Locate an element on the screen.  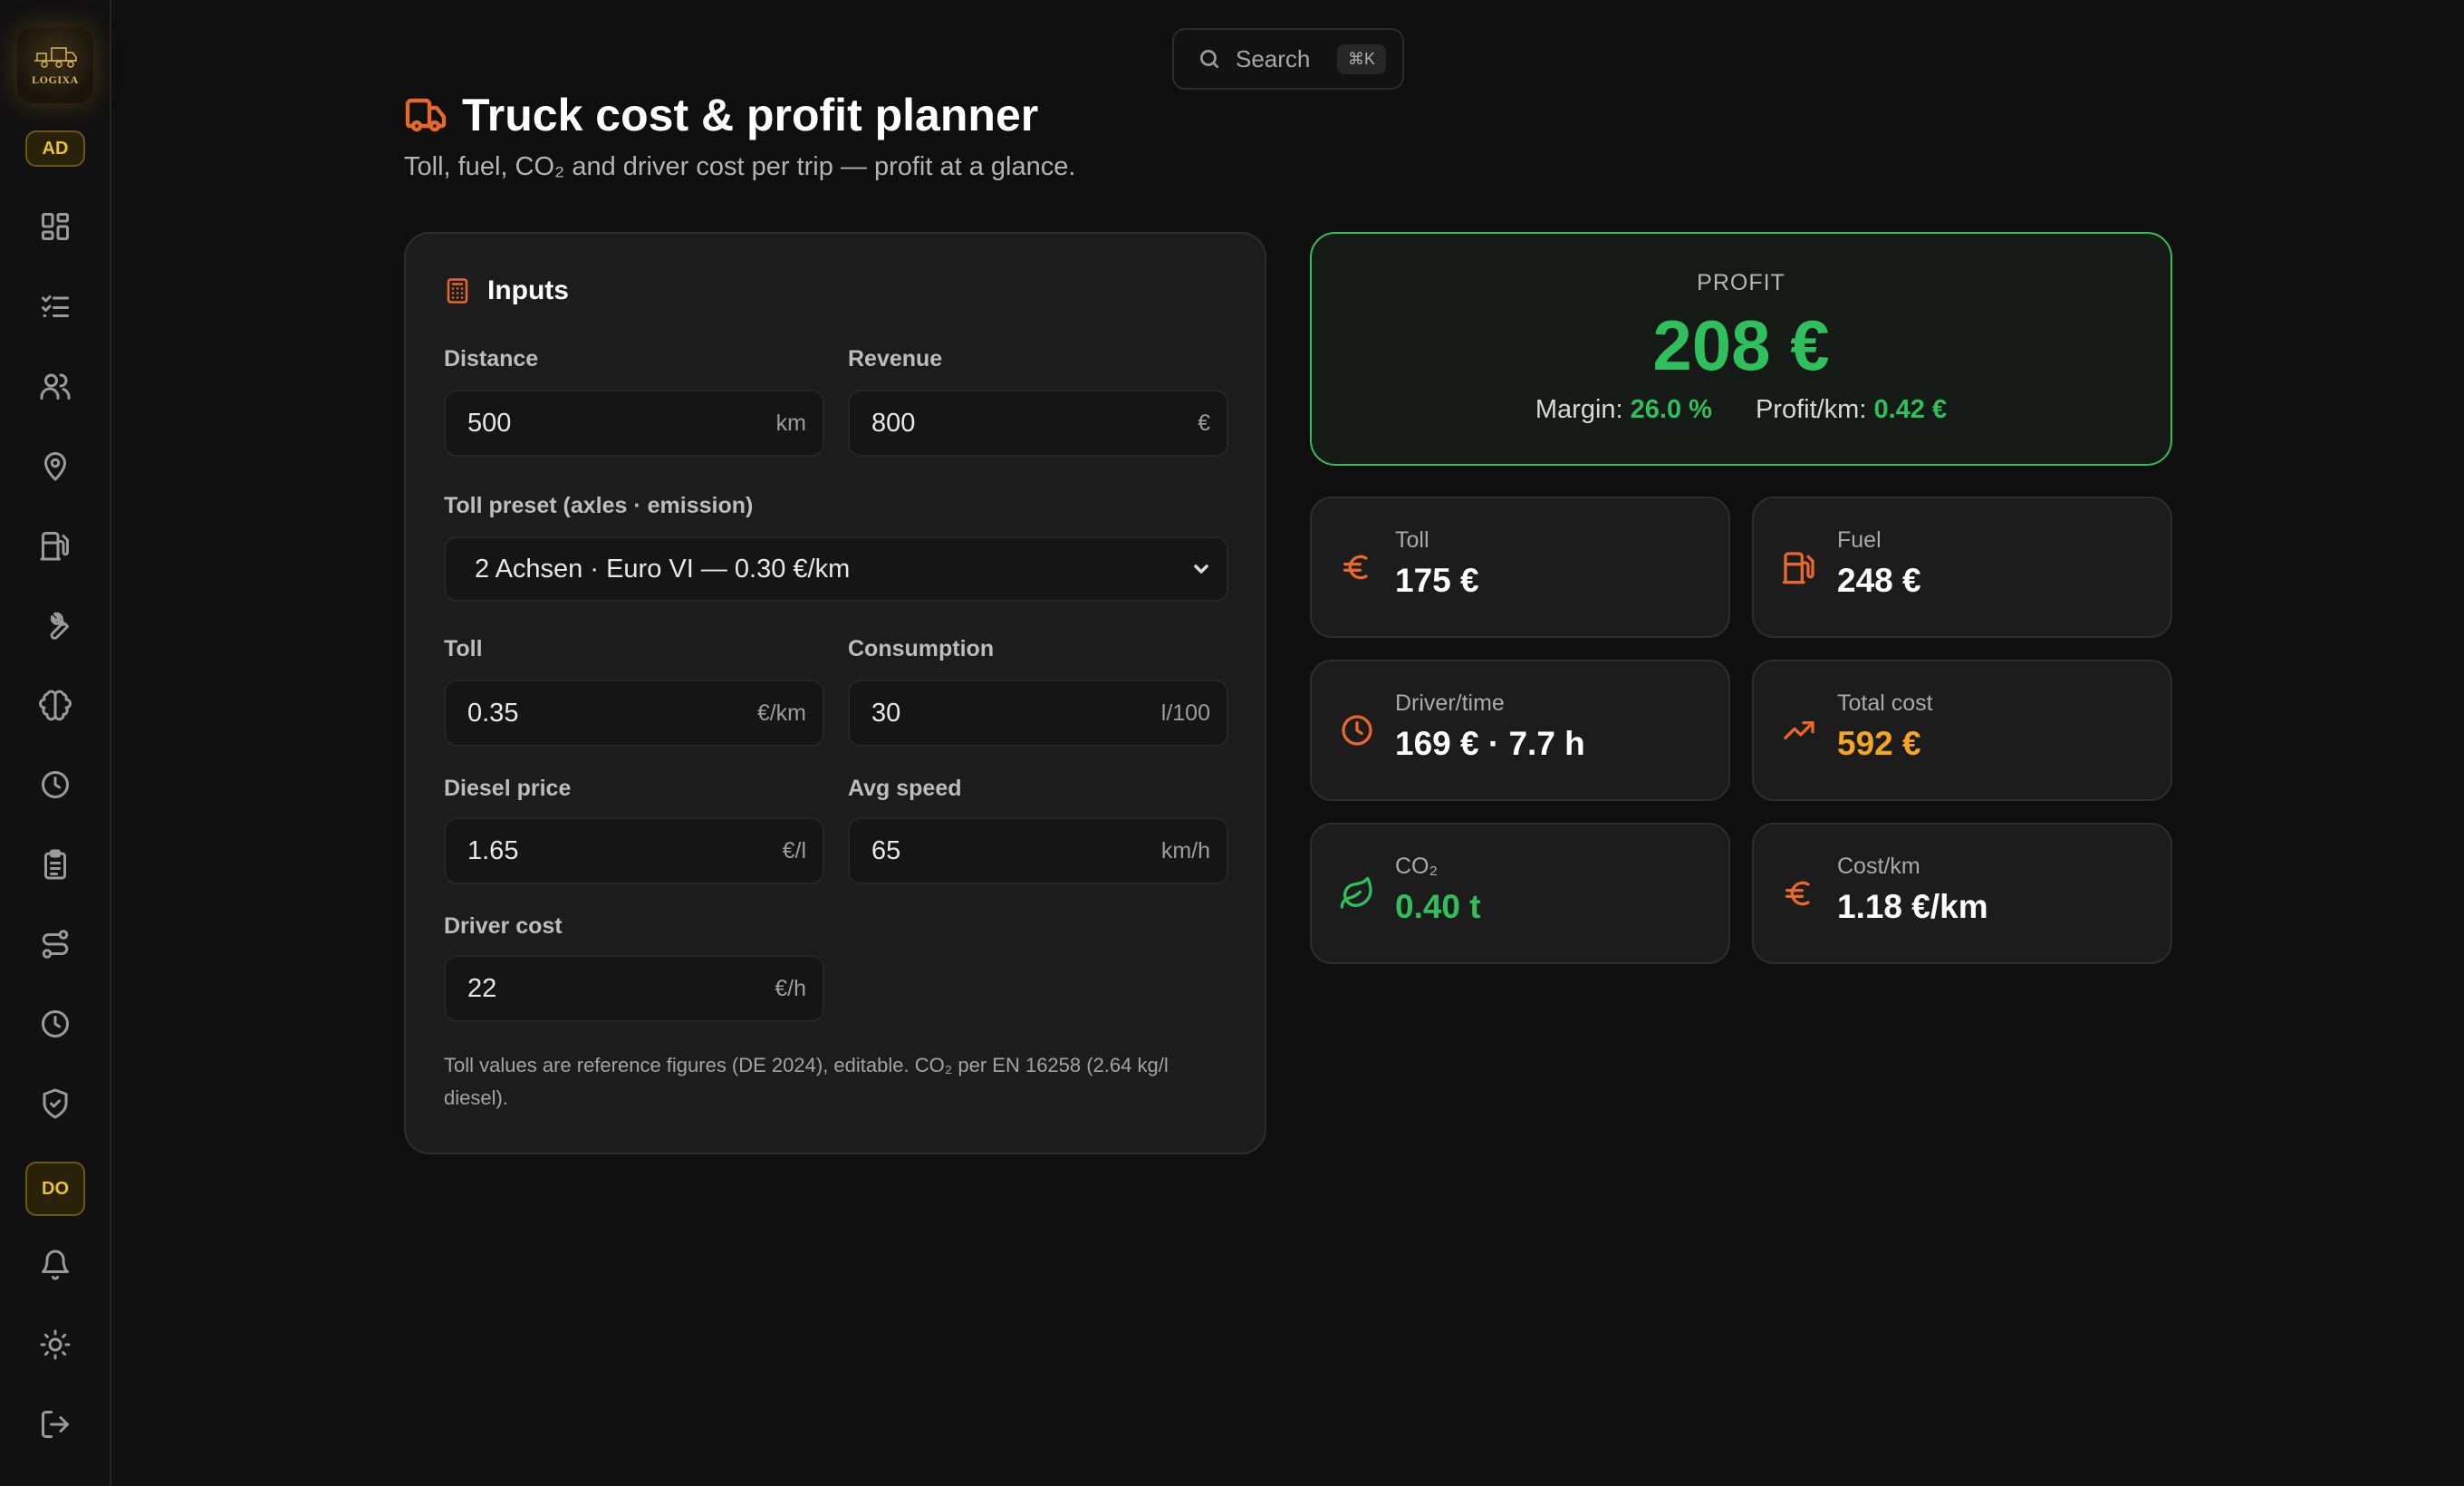
total-cost-stat-label: Total cost is located at coordinates (1885, 703).